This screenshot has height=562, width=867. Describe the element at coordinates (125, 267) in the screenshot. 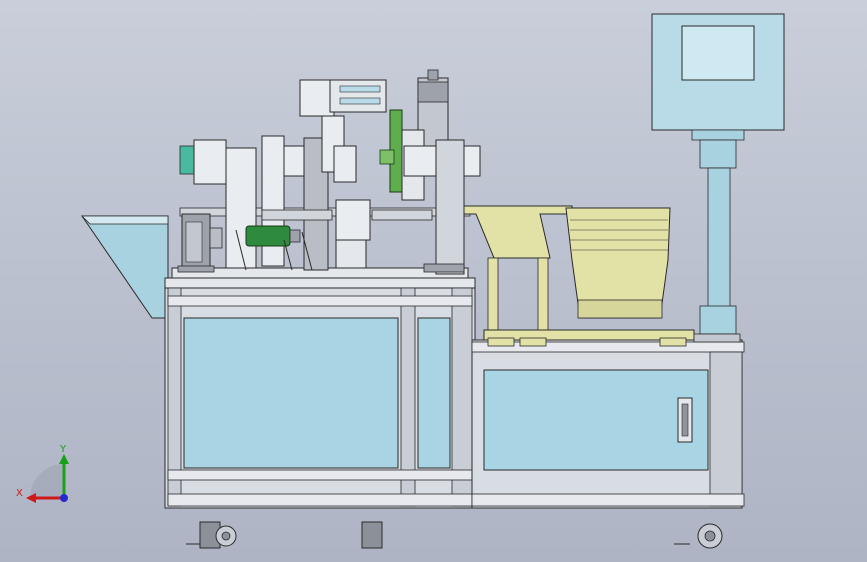

I see `discharge-chute` at that location.